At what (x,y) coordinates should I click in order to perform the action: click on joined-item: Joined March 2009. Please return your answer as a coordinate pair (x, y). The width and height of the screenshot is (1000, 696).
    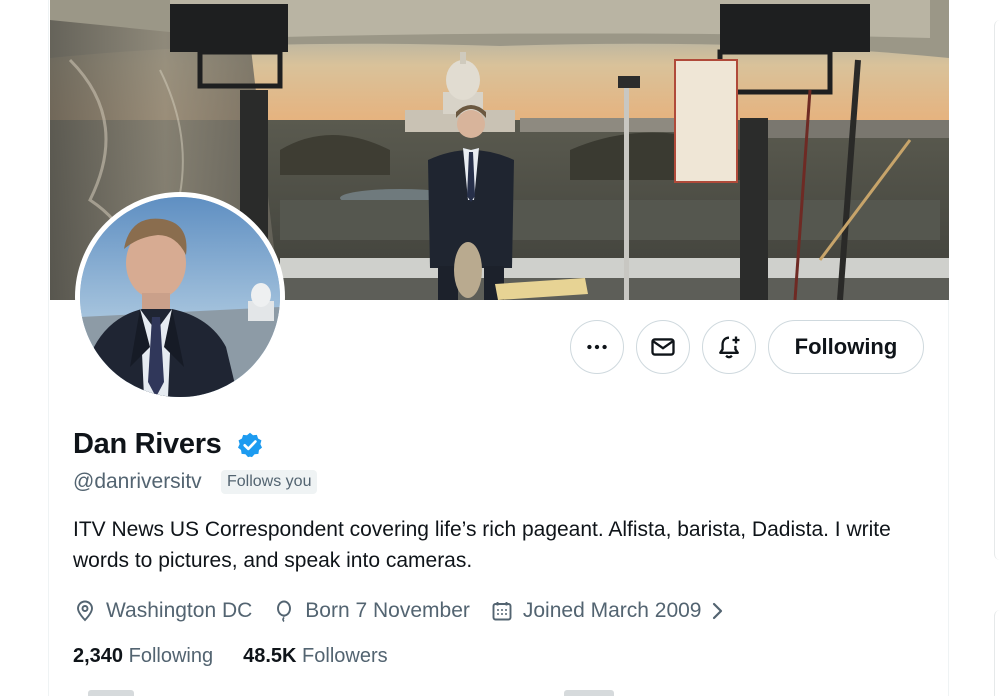
    Looking at the image, I should click on (609, 611).